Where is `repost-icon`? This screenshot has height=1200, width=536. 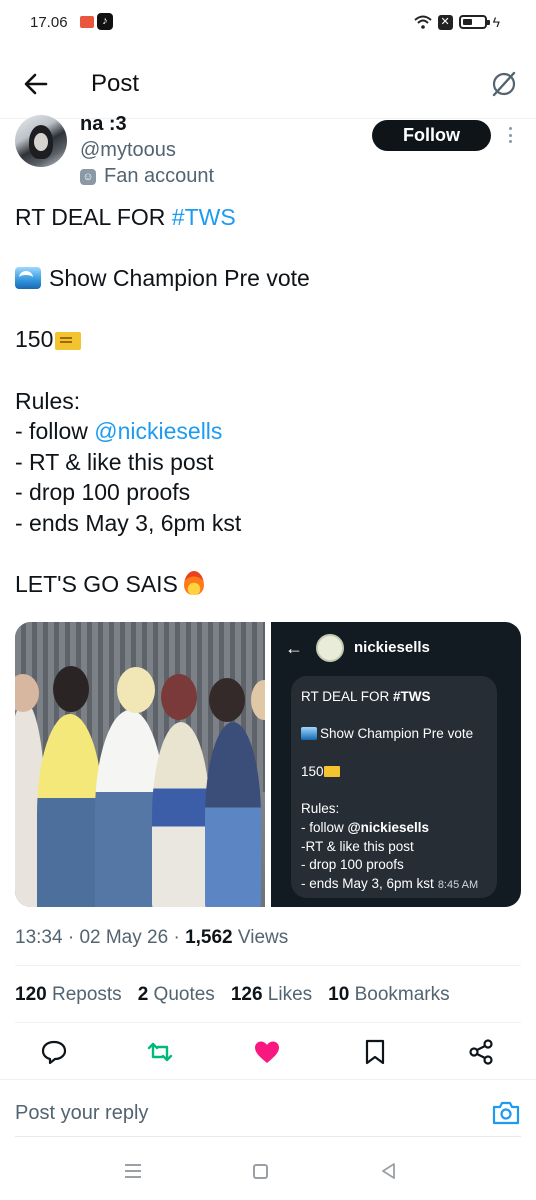 repost-icon is located at coordinates (160, 1052).